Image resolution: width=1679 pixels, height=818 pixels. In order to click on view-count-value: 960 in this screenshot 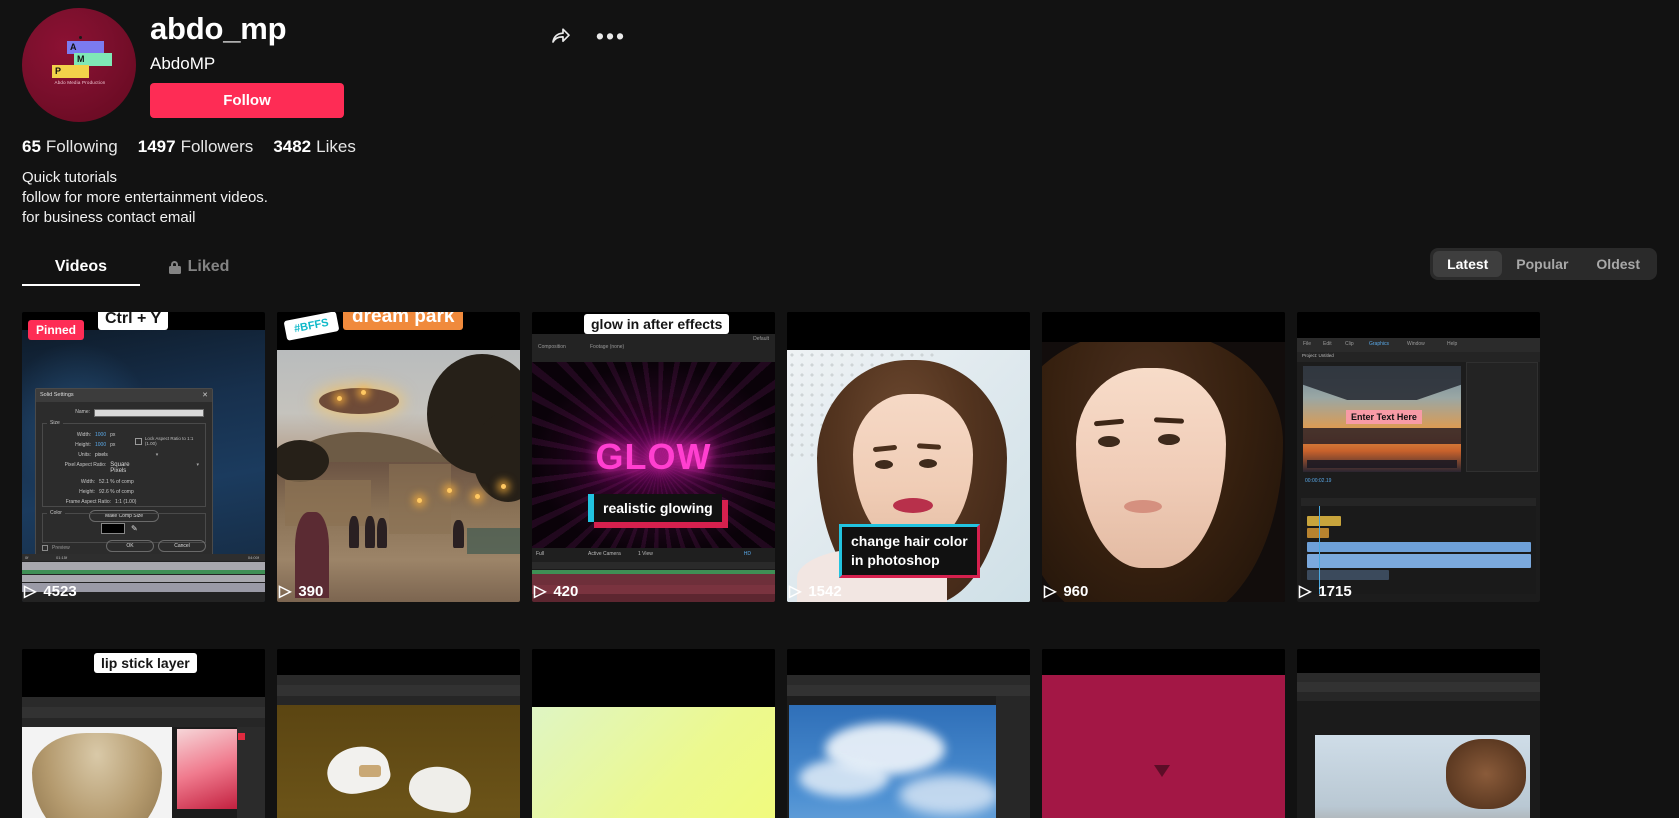, I will do `click(1076, 591)`.